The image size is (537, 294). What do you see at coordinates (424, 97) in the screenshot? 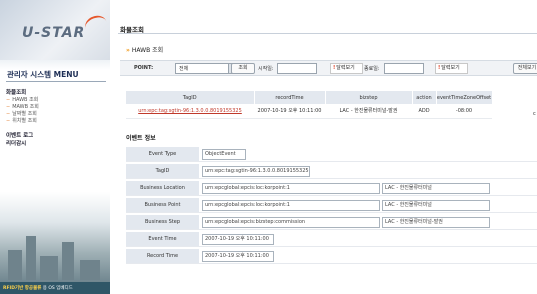
I see `col-action: action` at bounding box center [424, 97].